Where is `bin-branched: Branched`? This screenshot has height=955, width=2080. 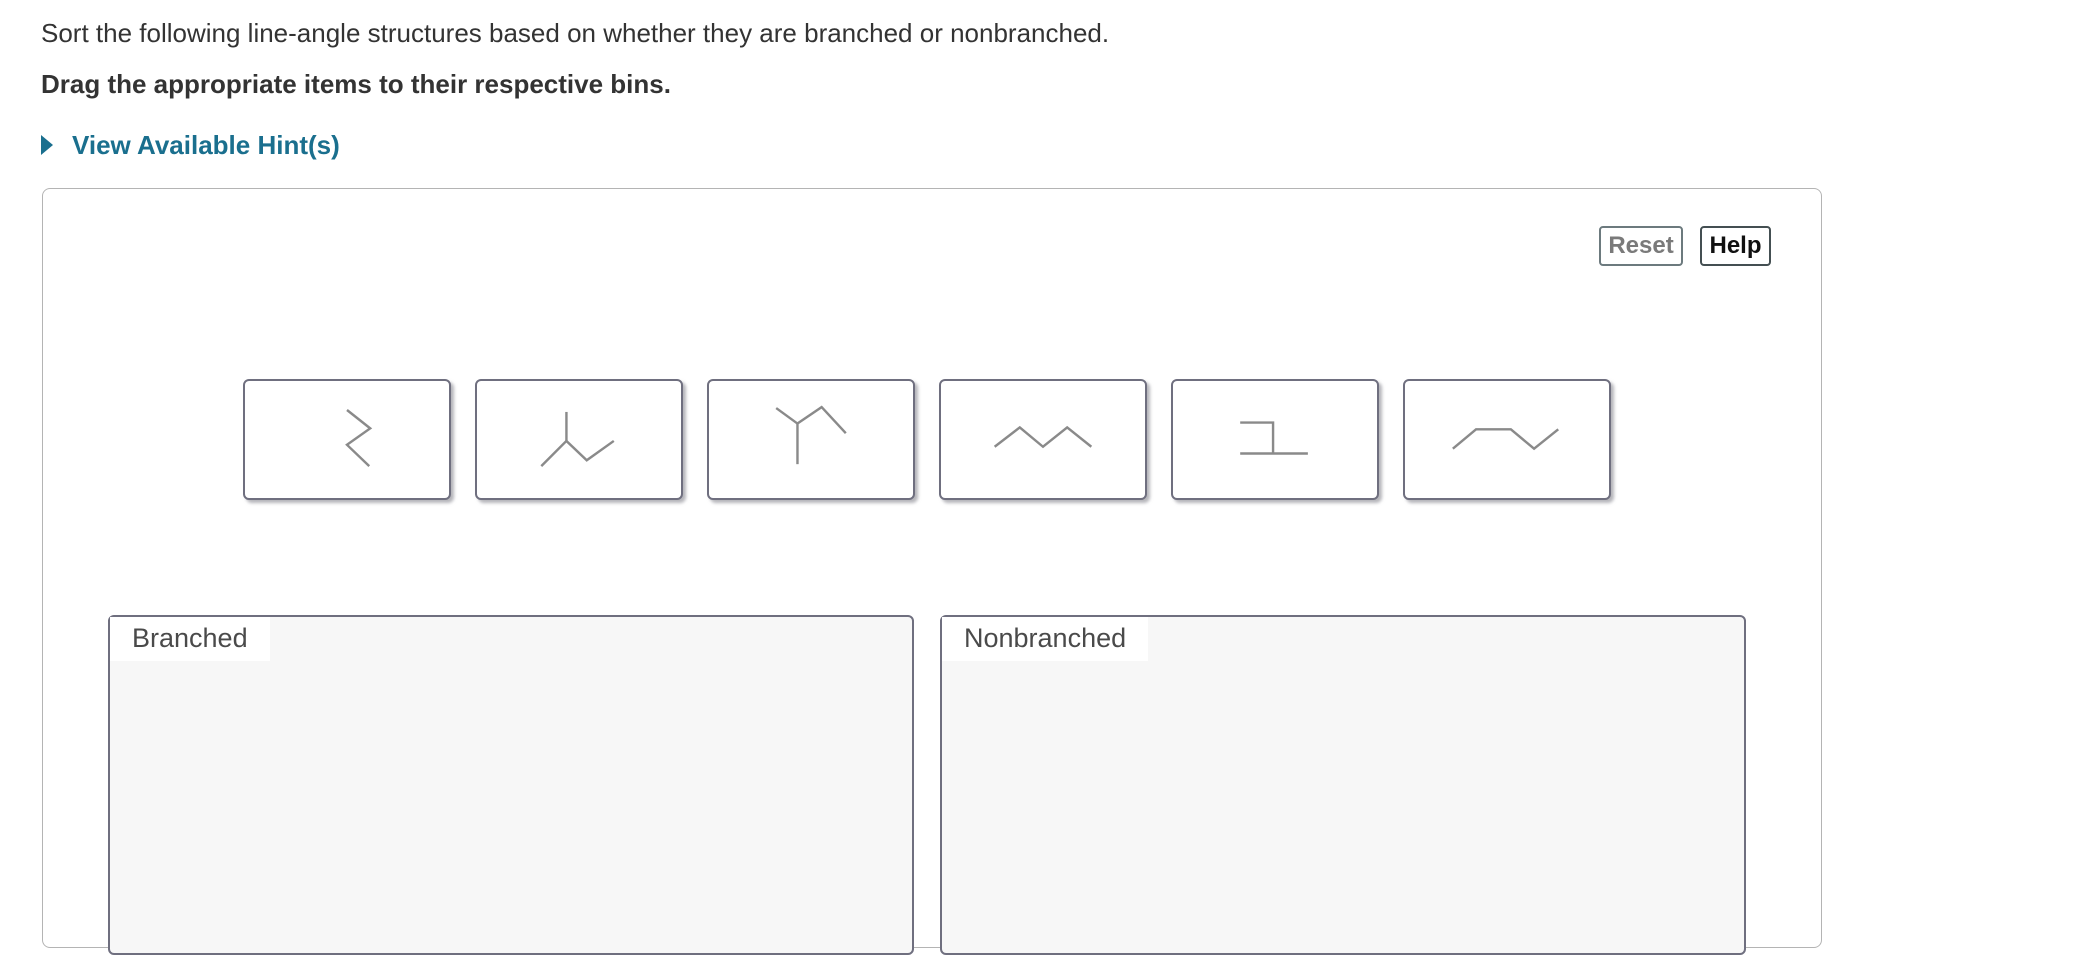 bin-branched: Branched is located at coordinates (511, 785).